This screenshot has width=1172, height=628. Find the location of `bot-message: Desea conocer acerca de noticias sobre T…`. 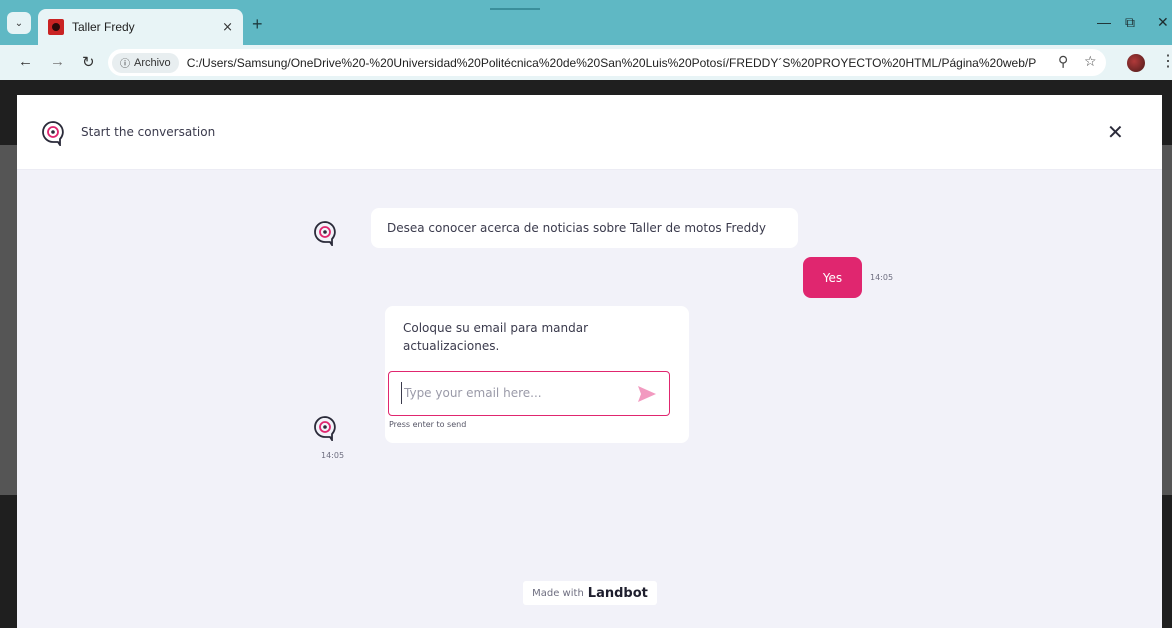

bot-message: Desea conocer acerca de noticias sobre T… is located at coordinates (584, 228).